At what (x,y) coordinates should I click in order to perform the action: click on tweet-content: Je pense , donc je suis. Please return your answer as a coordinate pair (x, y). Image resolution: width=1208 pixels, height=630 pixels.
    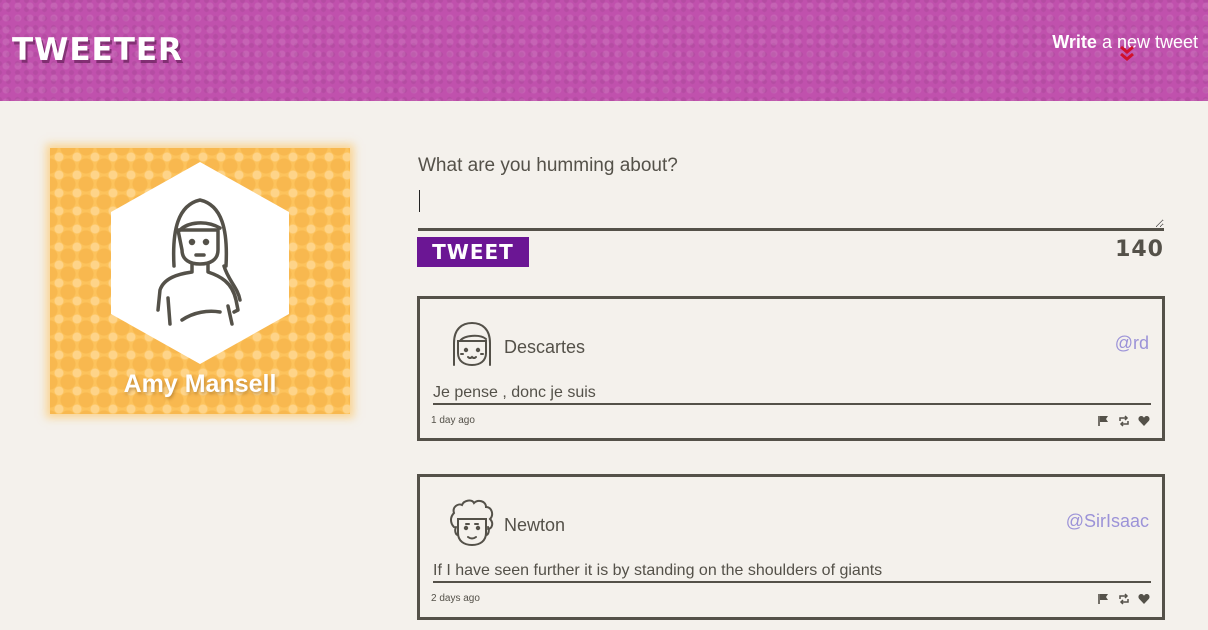
    Looking at the image, I should click on (792, 394).